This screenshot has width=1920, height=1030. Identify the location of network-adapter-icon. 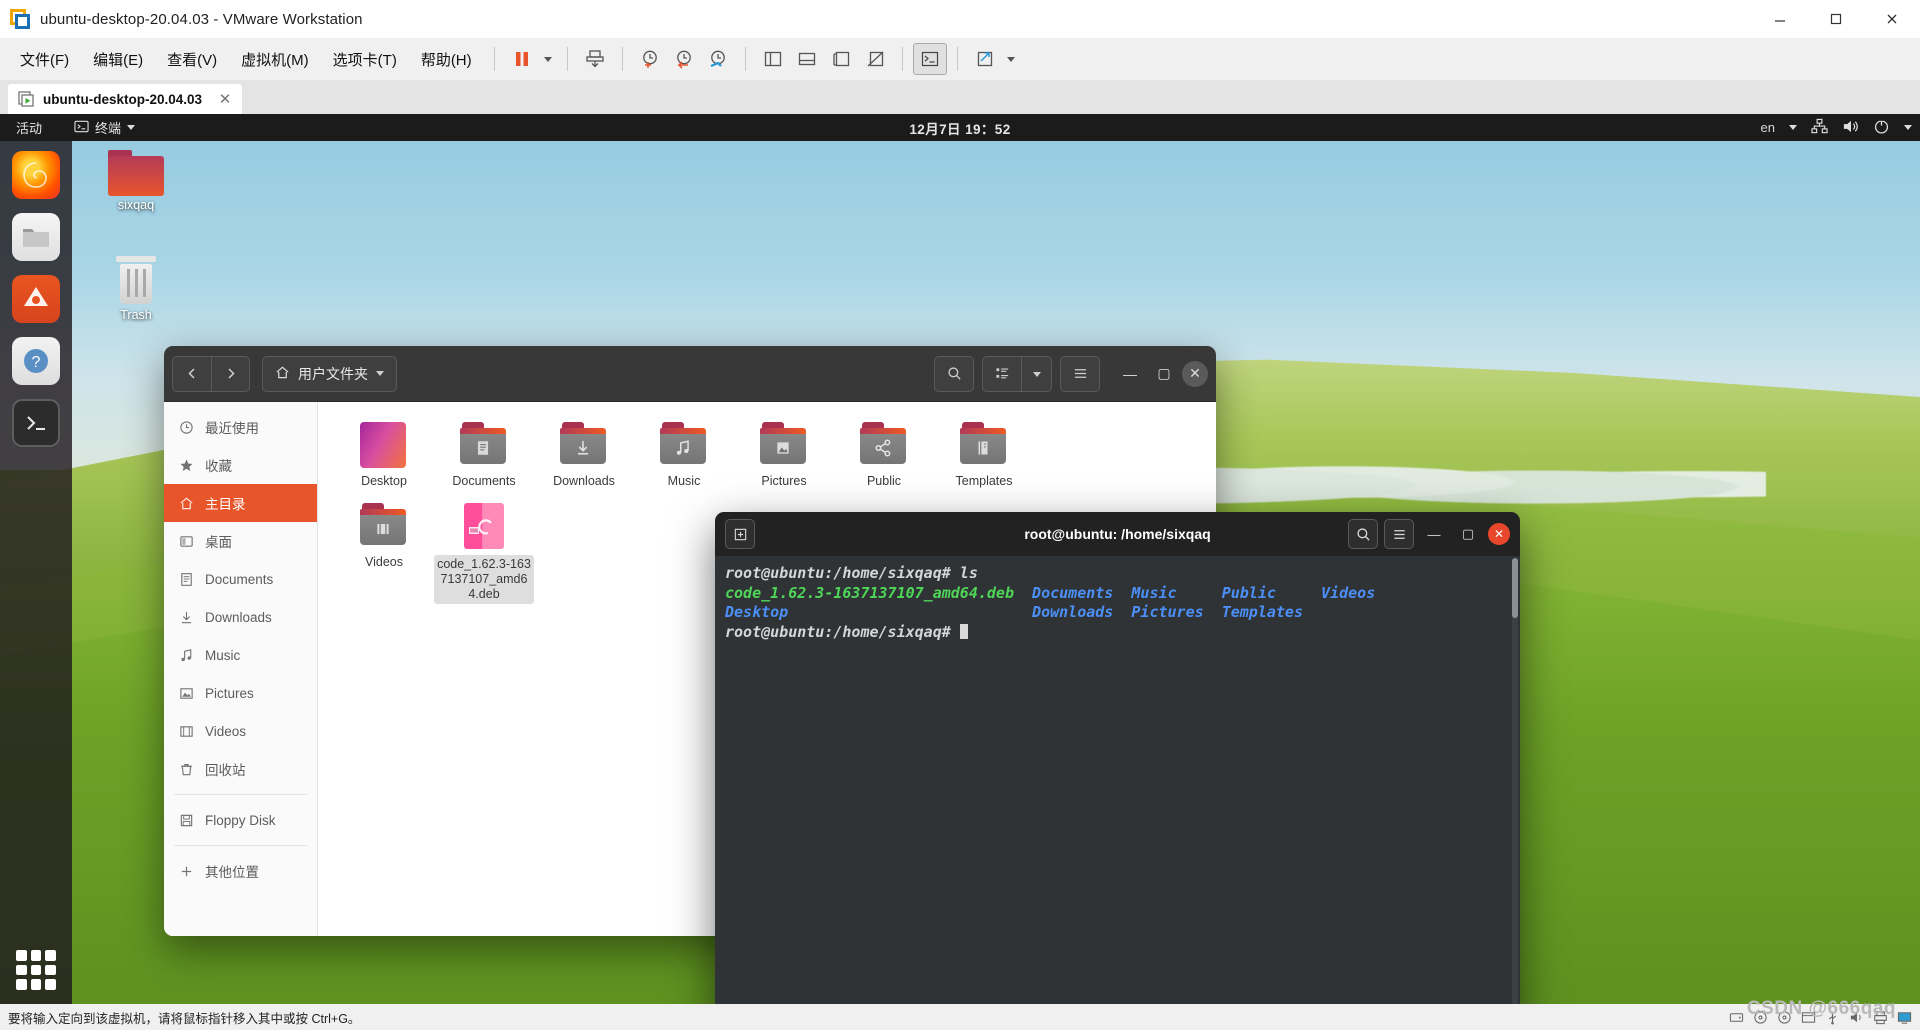
(1808, 1017).